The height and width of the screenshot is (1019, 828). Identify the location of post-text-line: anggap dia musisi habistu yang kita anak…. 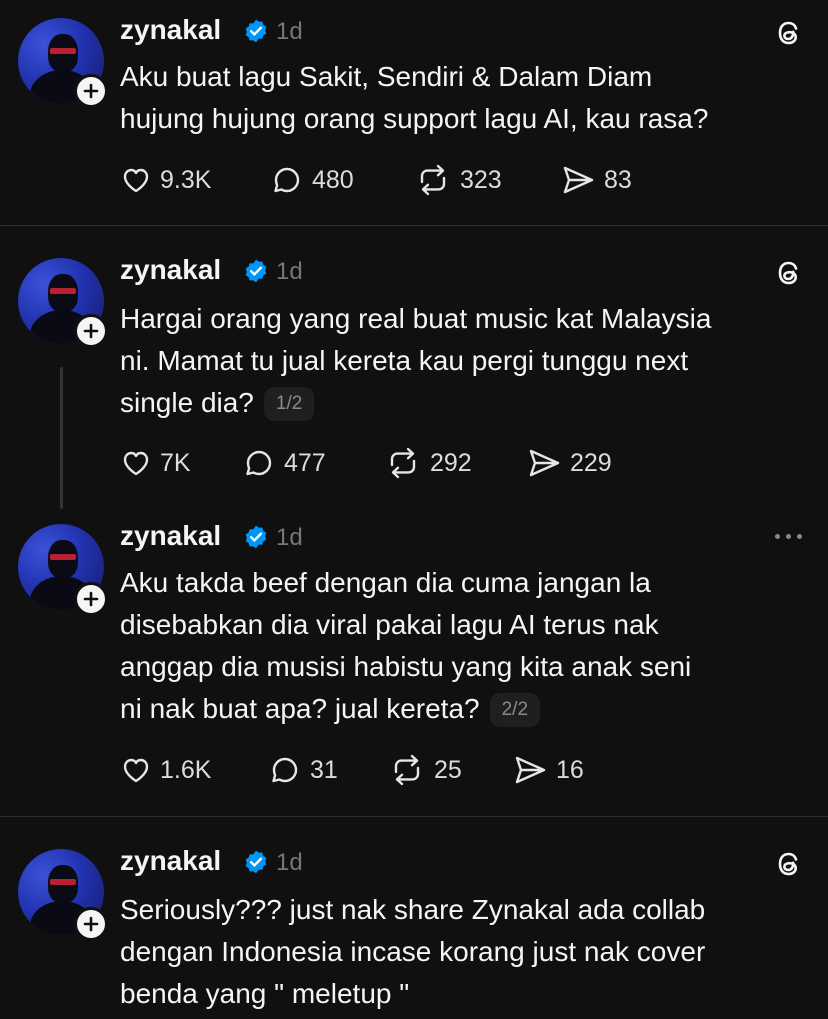
(406, 666).